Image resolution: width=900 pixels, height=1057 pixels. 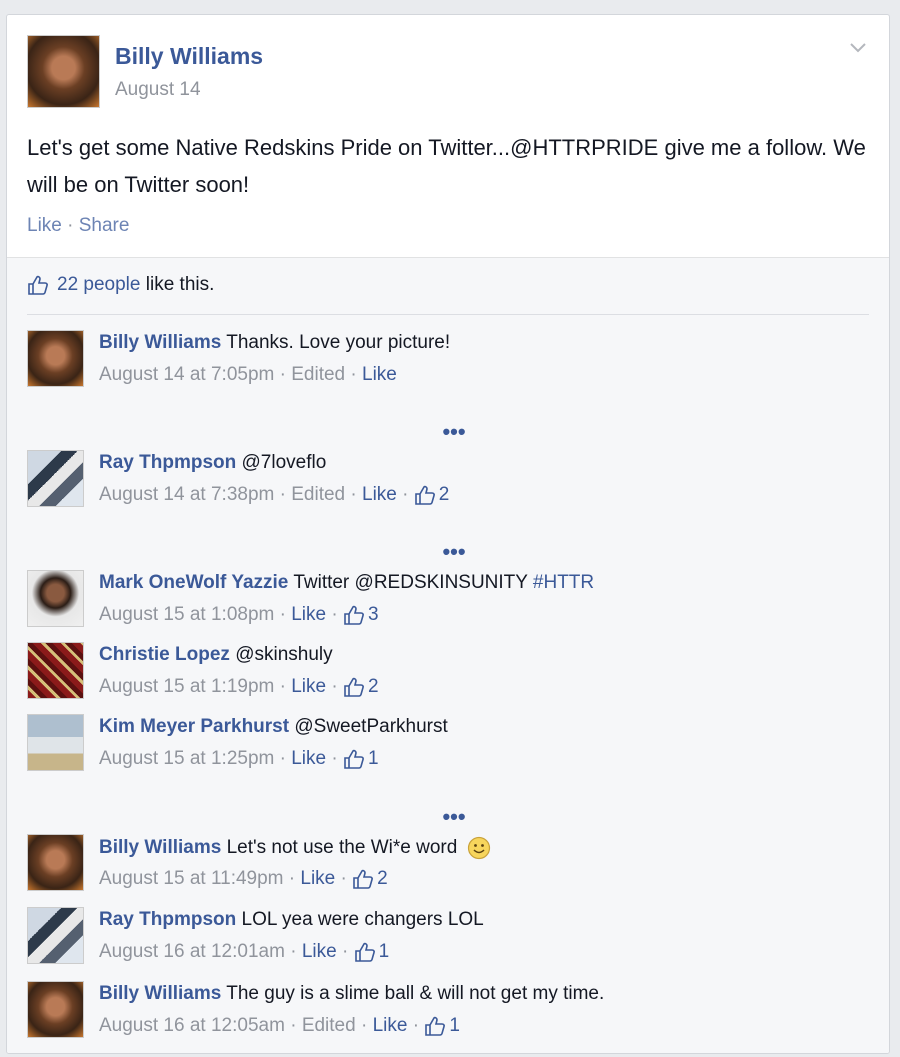 What do you see at coordinates (410, 582) in the screenshot?
I see `comment-text: Twitter @REDSKINSUNITY` at bounding box center [410, 582].